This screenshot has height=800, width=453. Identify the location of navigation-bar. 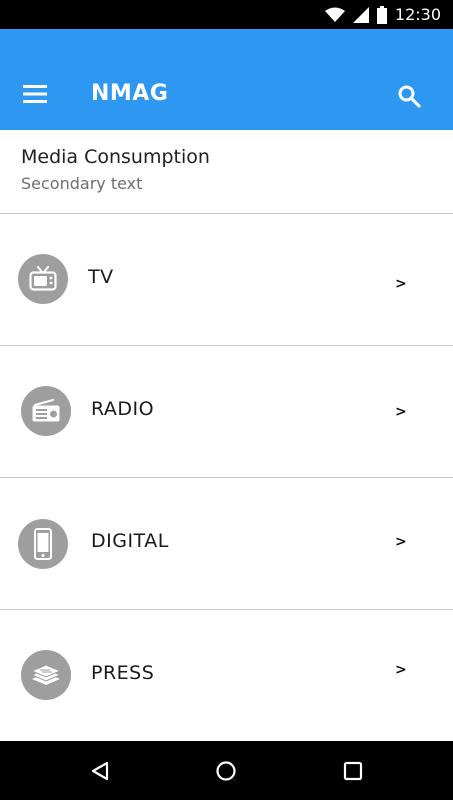
(226, 770).